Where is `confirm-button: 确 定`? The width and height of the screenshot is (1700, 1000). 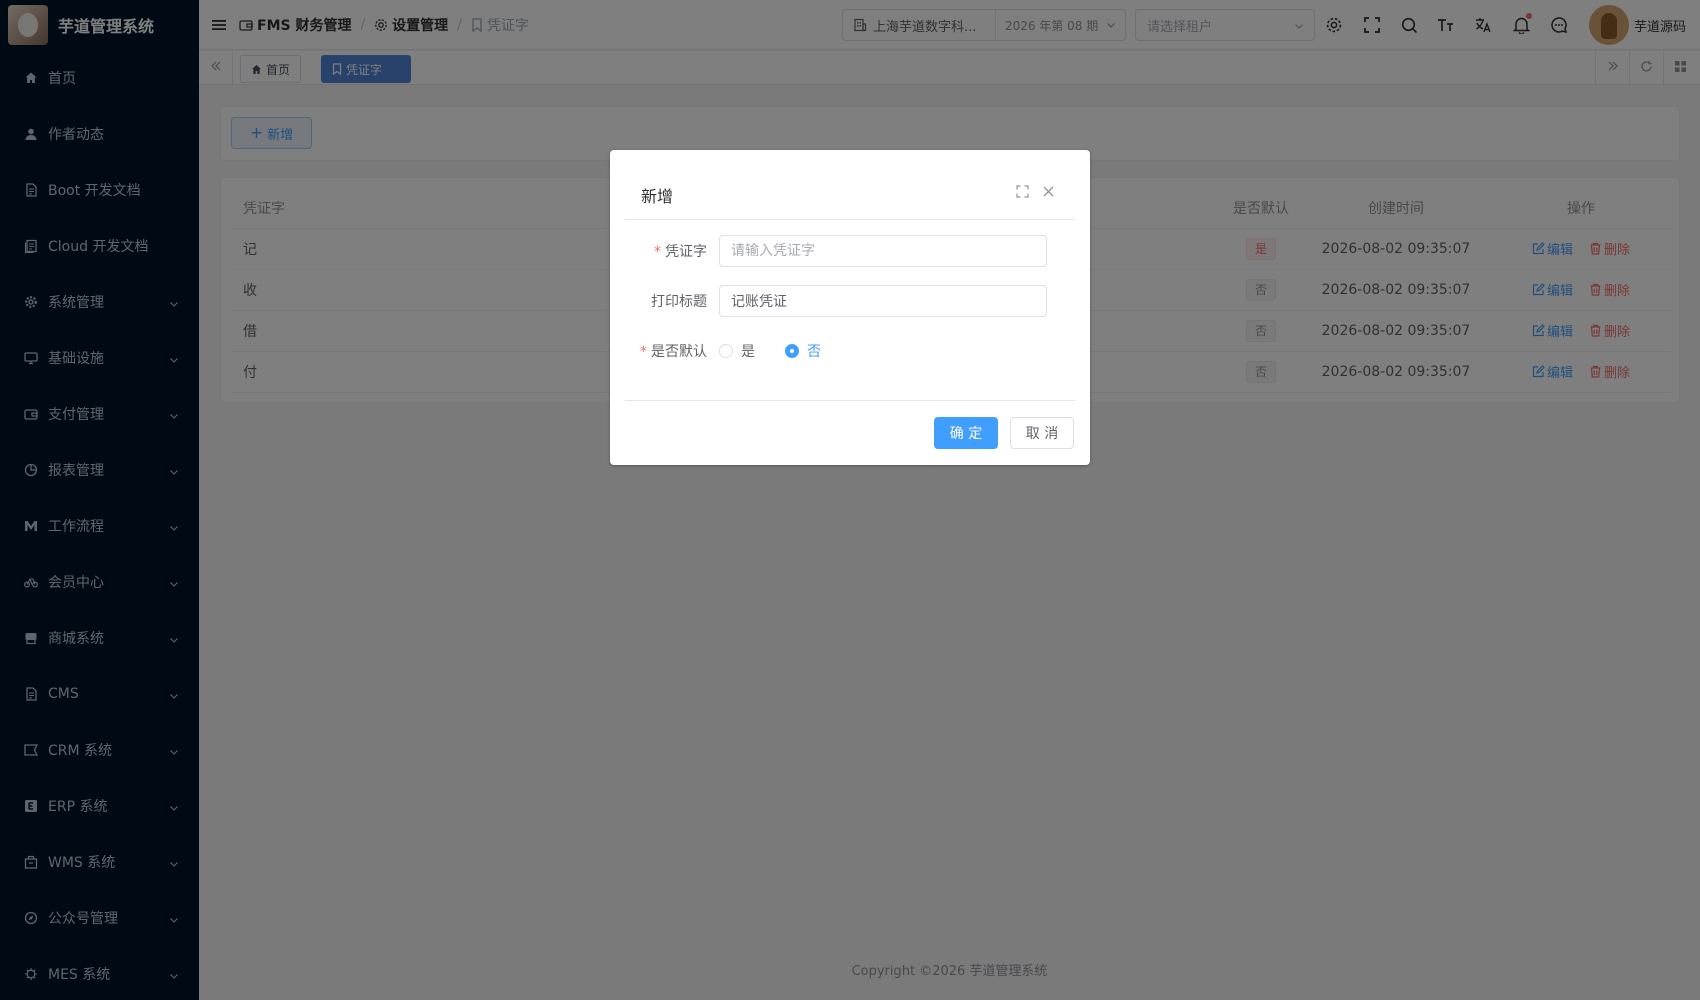
confirm-button: 确 定 is located at coordinates (966, 433).